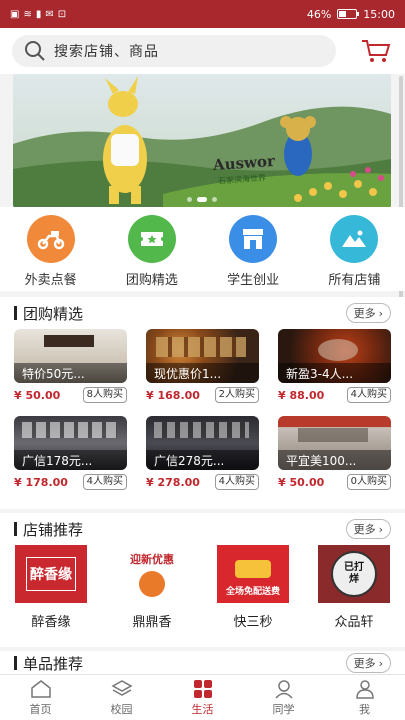 This screenshot has width=405, height=720. What do you see at coordinates (253, 280) in the screenshot?
I see `quick-nav-label: 学生创业` at bounding box center [253, 280].